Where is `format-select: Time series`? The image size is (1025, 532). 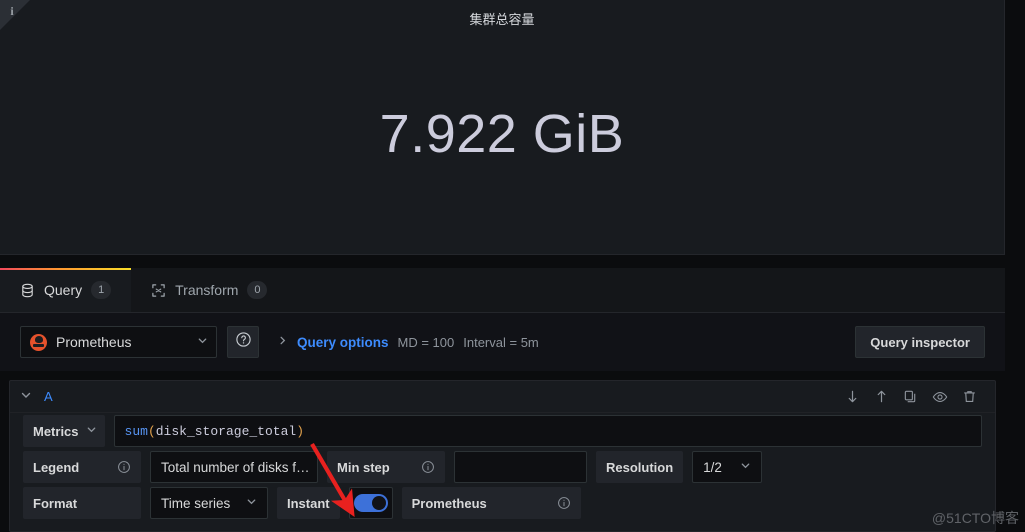 format-select: Time series is located at coordinates (209, 503).